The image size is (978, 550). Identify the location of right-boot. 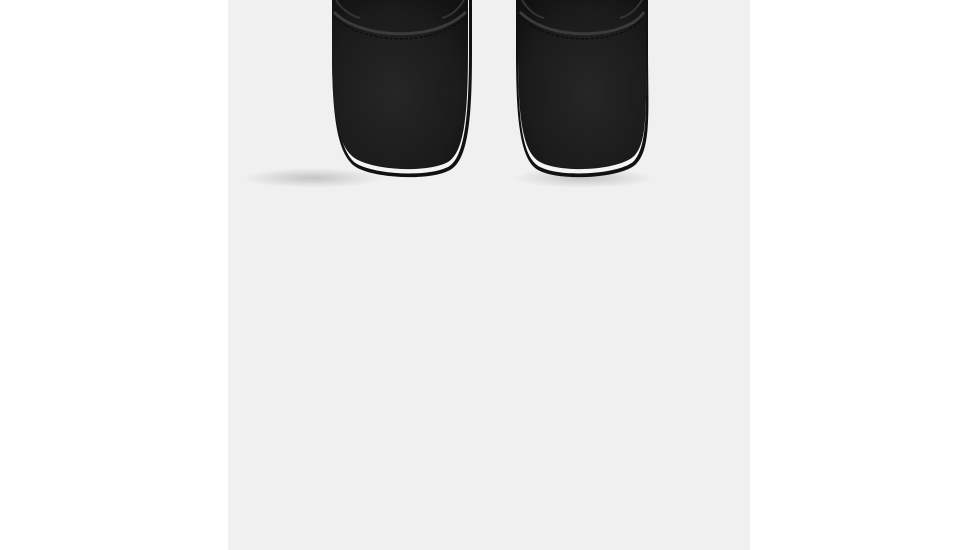
(582, 89).